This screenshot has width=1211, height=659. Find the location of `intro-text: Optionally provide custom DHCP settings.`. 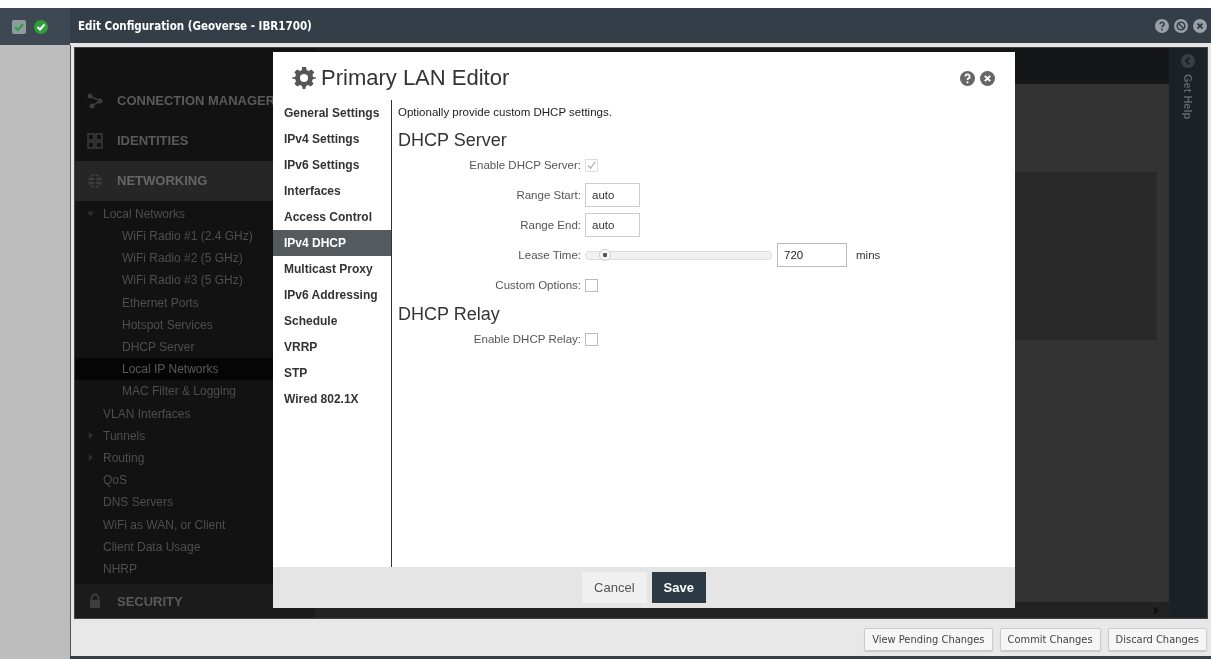

intro-text: Optionally provide custom DHCP settings. is located at coordinates (505, 113).